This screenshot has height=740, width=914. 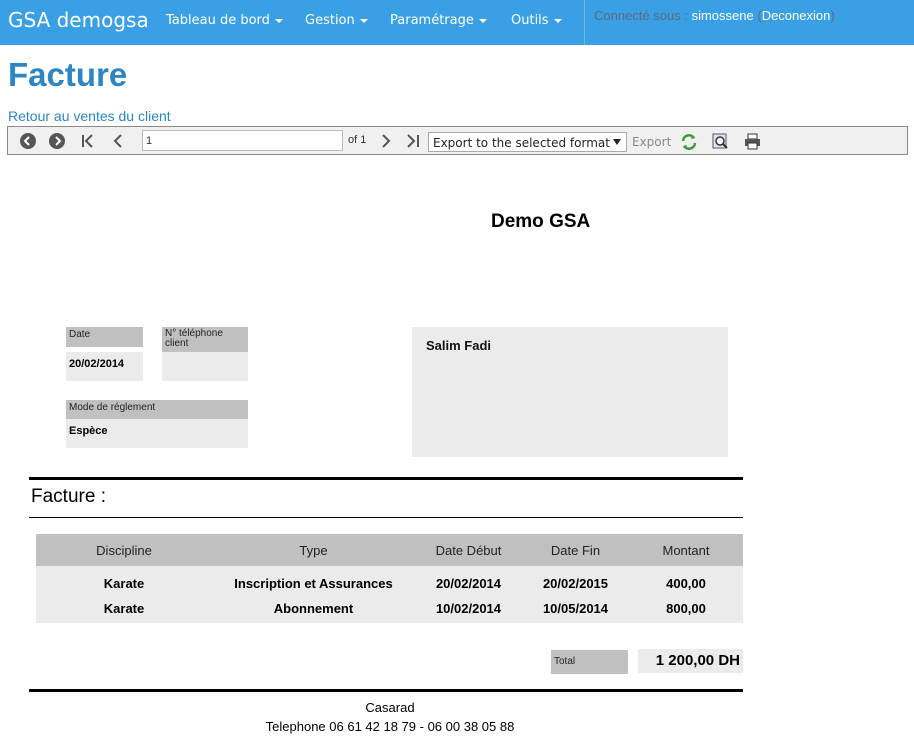 I want to click on login-prefix: Connecté sous :, so click(x=641, y=15).